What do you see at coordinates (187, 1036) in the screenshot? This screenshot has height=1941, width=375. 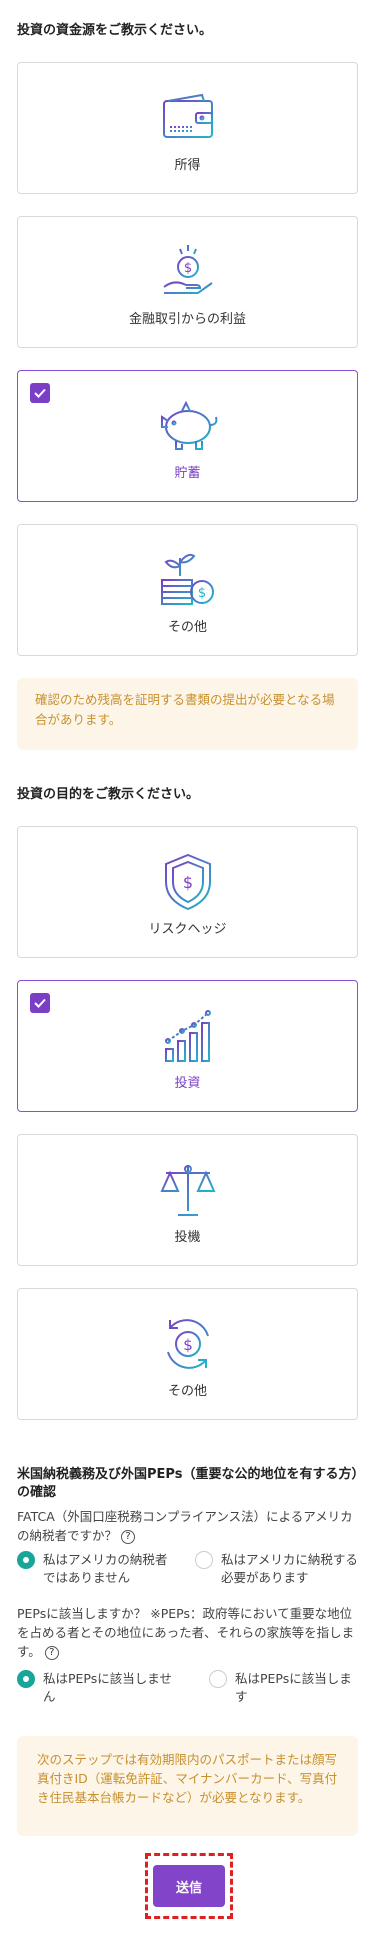 I see `growth-chart-icon` at bounding box center [187, 1036].